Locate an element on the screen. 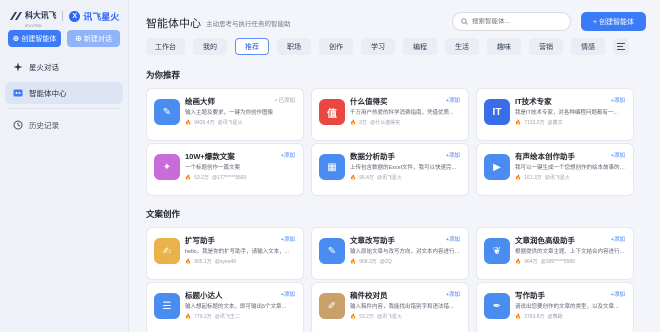 The image size is (660, 332). search-box is located at coordinates (511, 21).